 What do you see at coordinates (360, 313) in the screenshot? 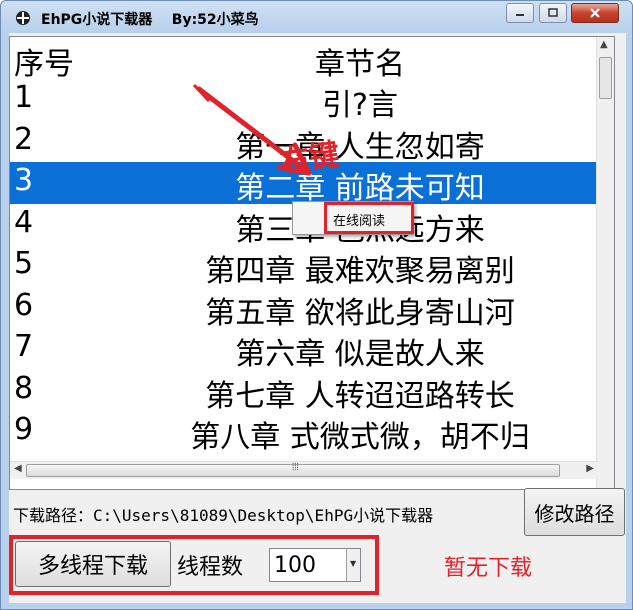
I see `row-chapter-name: 第五章 欲将此身寄山河` at bounding box center [360, 313].